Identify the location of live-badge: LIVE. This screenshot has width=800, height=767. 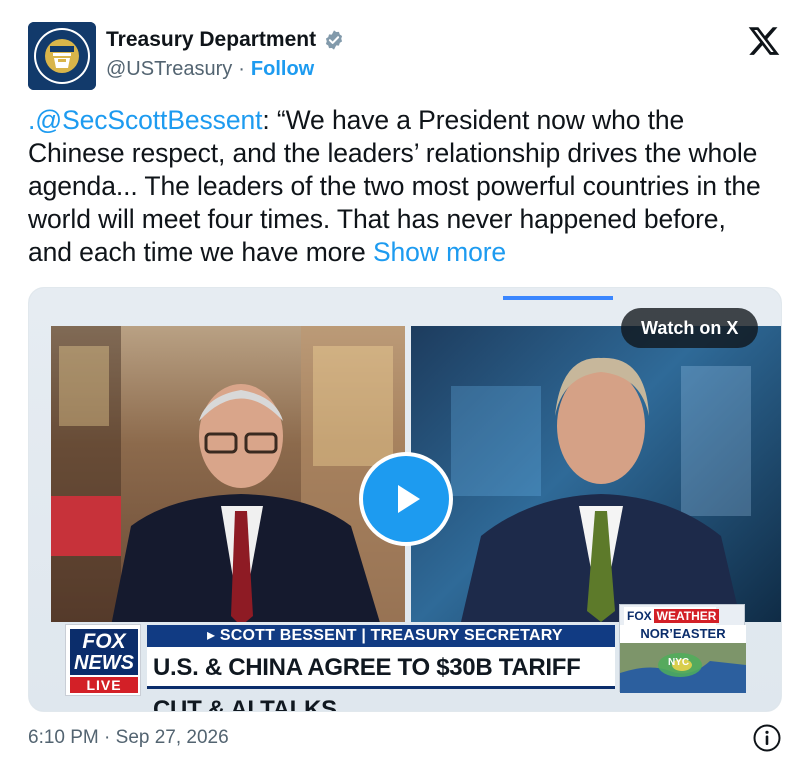
(104, 685).